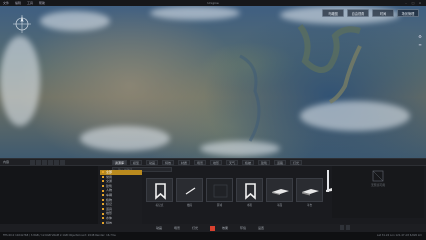 This screenshot has height=240, width=426. What do you see at coordinates (248, 162) in the screenshot?
I see `tab-vegetation: 植被` at bounding box center [248, 162].